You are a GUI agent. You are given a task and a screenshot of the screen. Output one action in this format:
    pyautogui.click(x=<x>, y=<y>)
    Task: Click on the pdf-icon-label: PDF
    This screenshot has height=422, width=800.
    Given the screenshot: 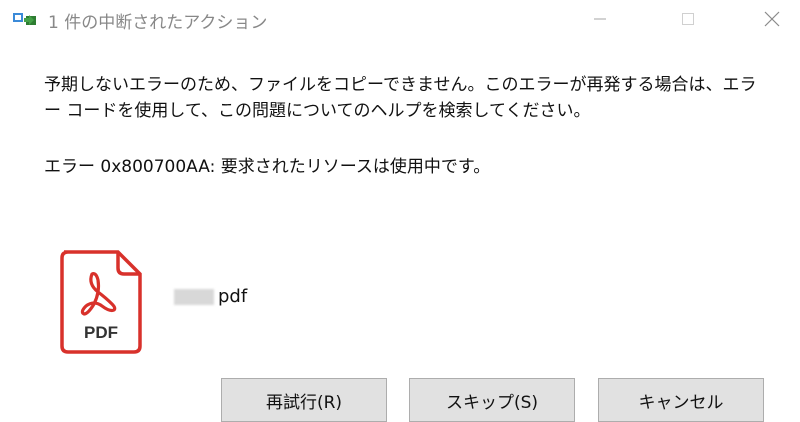 What is the action you would take?
    pyautogui.click(x=101, y=332)
    